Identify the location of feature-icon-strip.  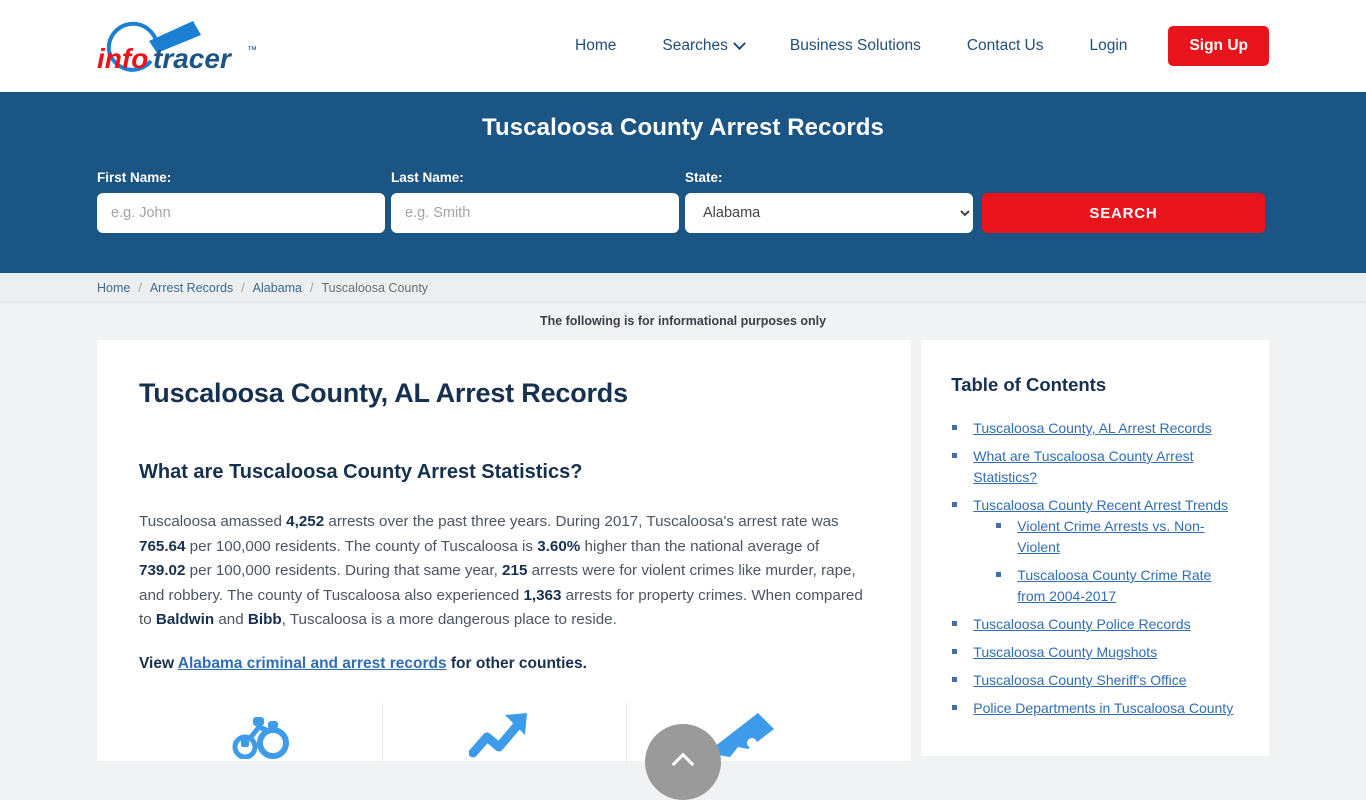
(504, 731).